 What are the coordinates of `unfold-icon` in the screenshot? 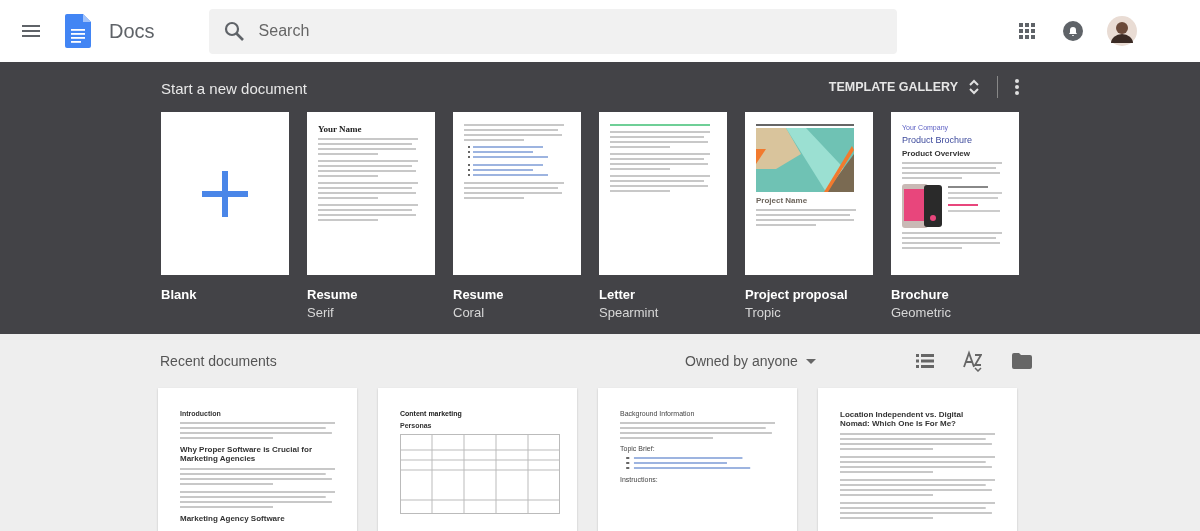 It's located at (974, 87).